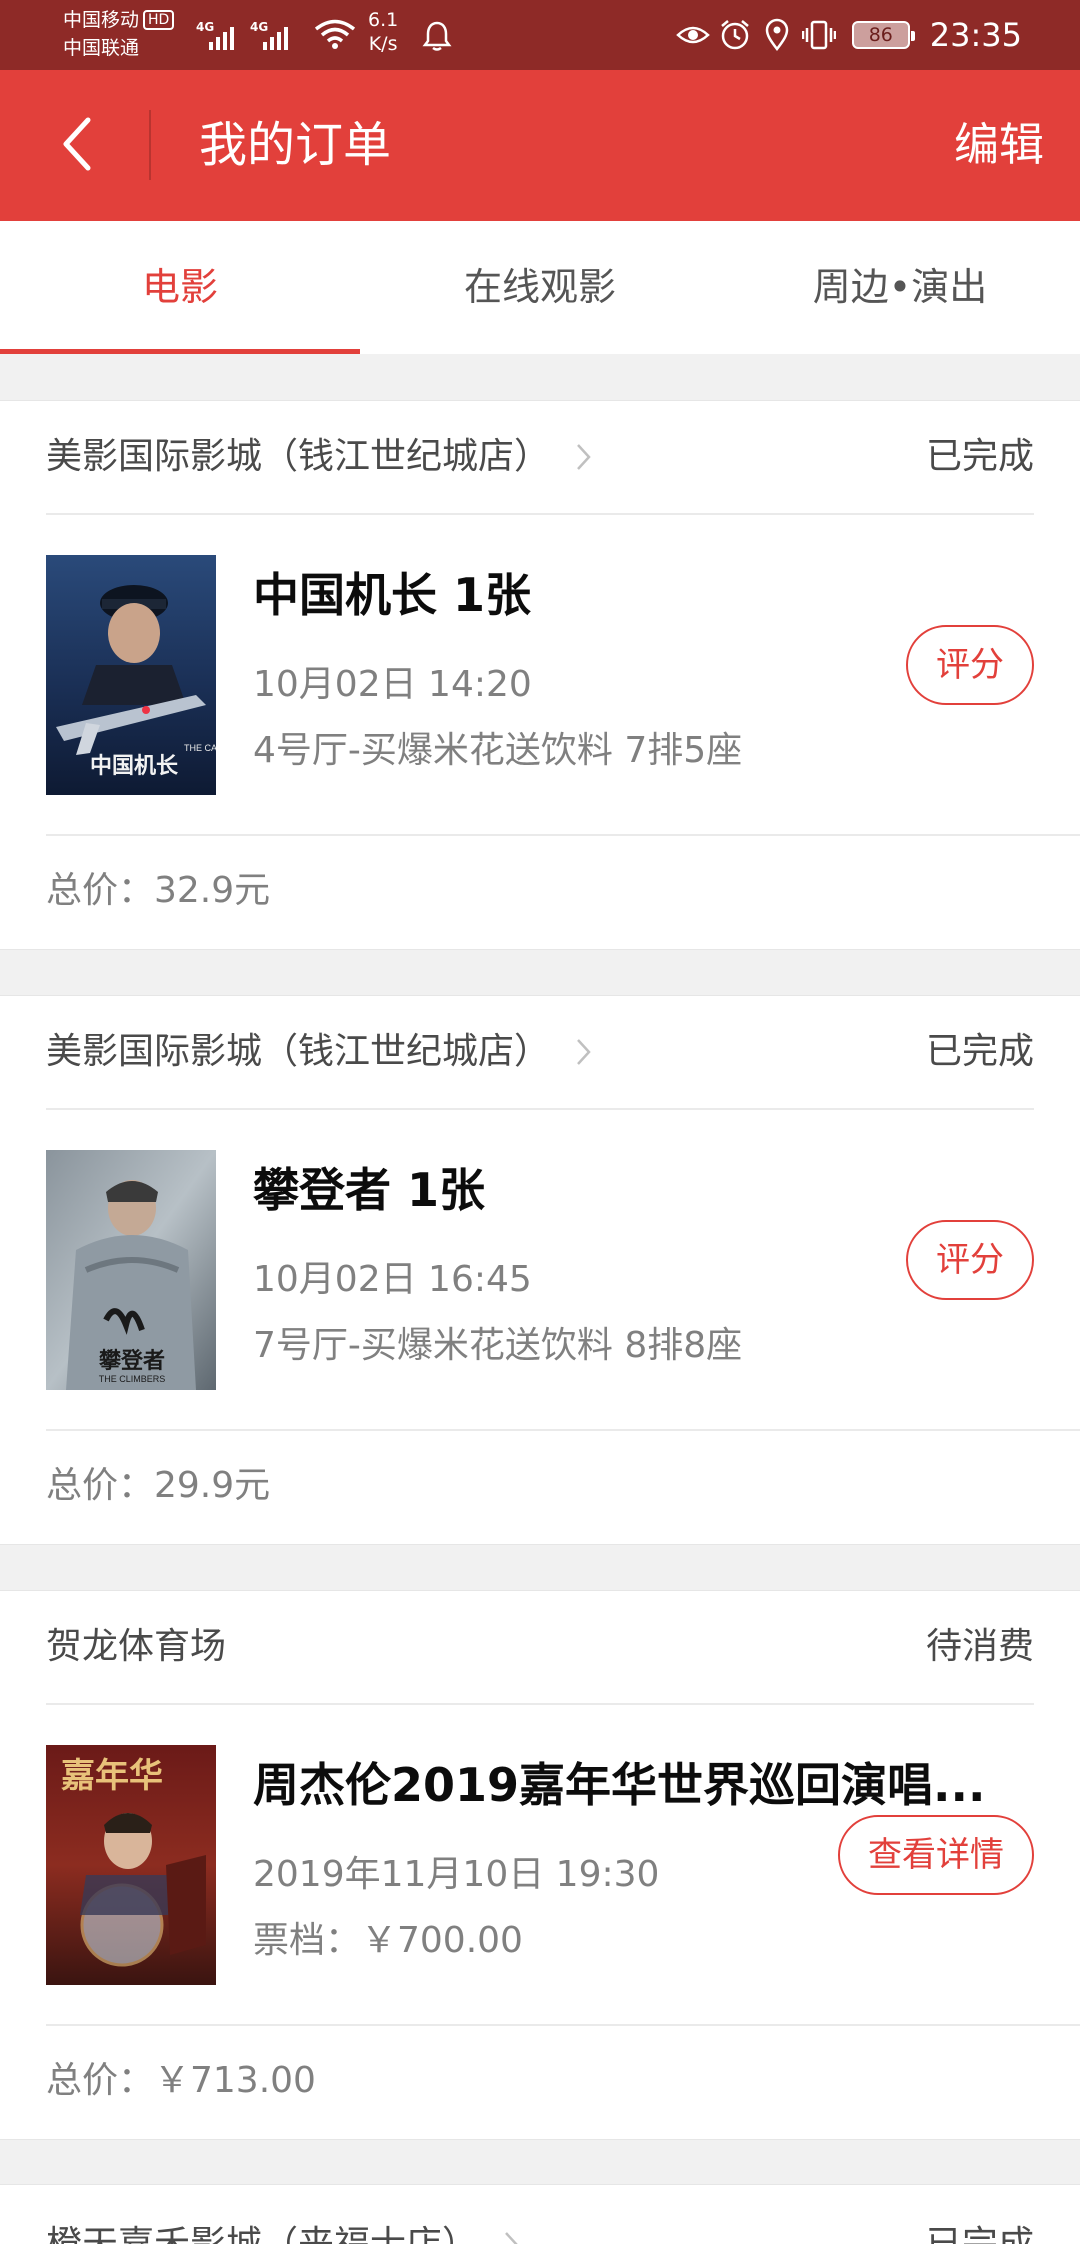 This screenshot has width=1080, height=2244. I want to click on ticket-tier: 票档：￥700.00, so click(388, 1940).